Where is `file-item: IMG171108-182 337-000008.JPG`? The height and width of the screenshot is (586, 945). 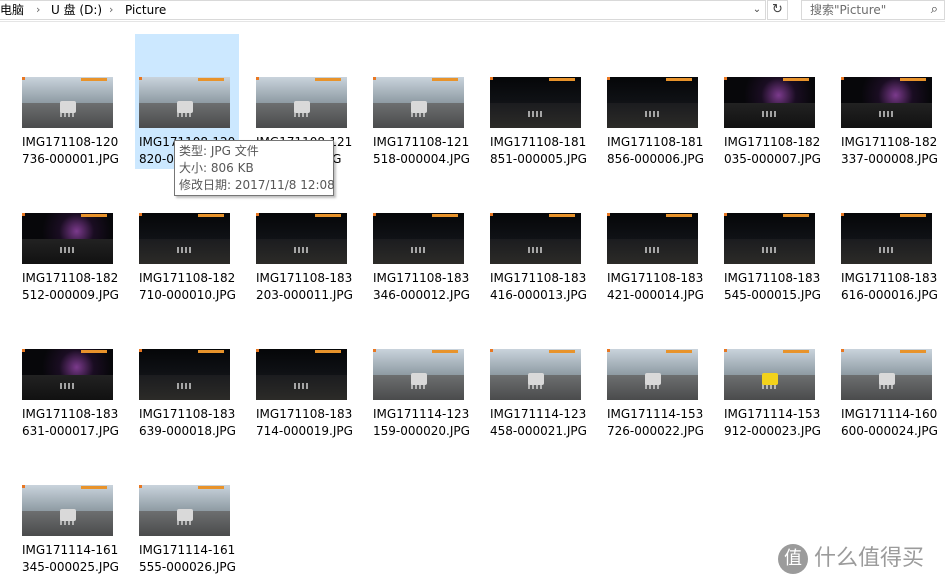 file-item: IMG171108-182 337-000008.JPG is located at coordinates (893, 127).